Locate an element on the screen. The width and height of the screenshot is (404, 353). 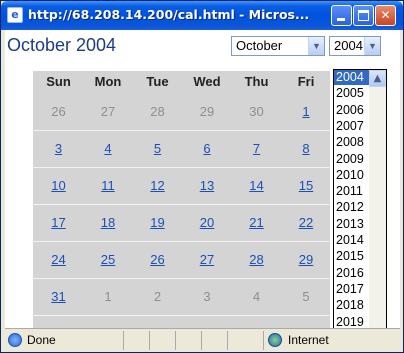
year-option: 2010 is located at coordinates (352, 175).